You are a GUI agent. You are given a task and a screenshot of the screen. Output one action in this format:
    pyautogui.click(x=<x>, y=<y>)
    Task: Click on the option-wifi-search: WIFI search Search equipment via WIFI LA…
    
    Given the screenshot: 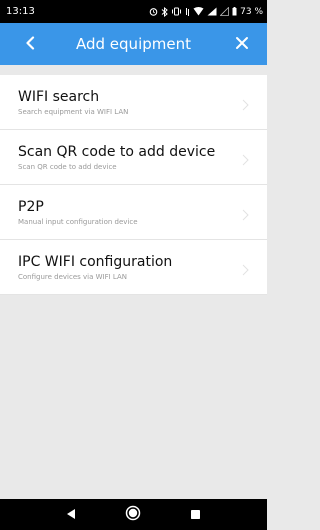 What is the action you would take?
    pyautogui.click(x=133, y=102)
    